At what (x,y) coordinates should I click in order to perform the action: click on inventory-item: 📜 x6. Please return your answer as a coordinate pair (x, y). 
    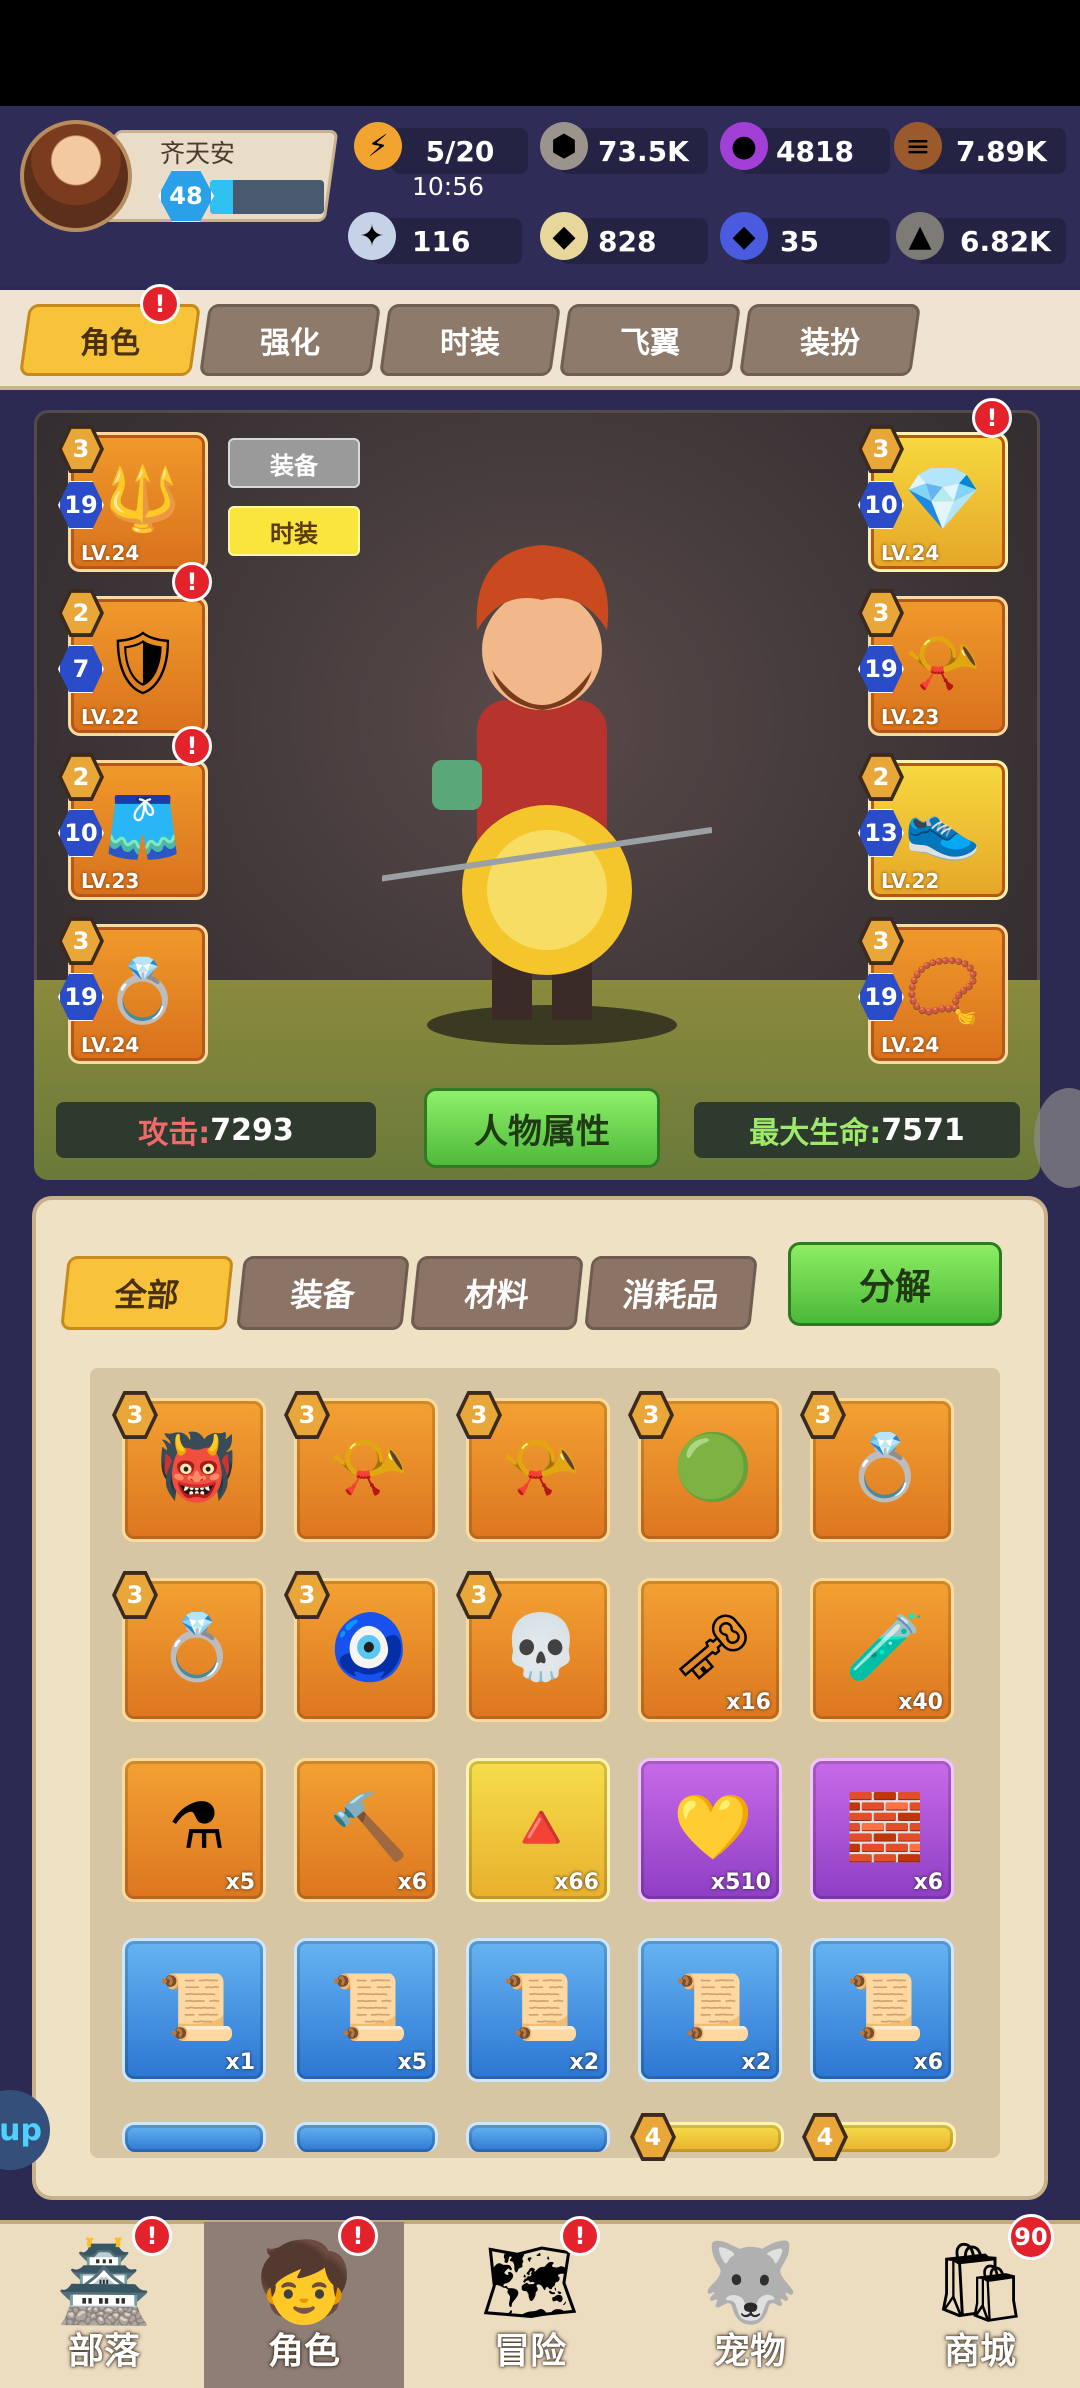
    Looking at the image, I should click on (882, 2010).